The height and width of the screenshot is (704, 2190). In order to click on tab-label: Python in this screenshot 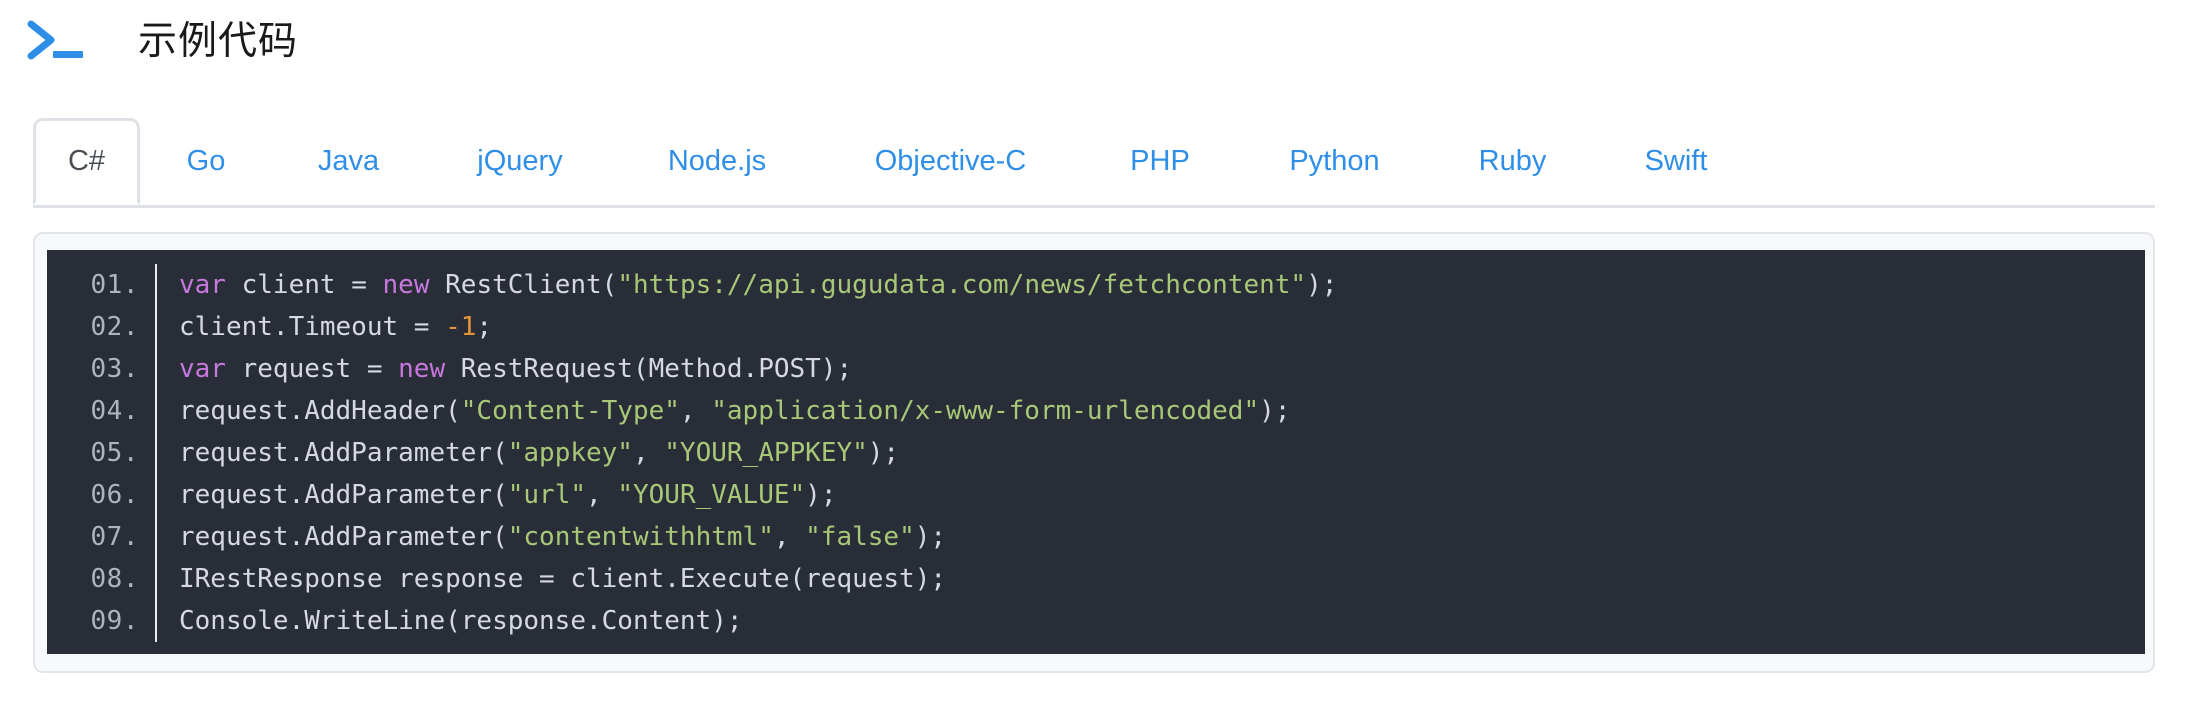, I will do `click(1334, 161)`.